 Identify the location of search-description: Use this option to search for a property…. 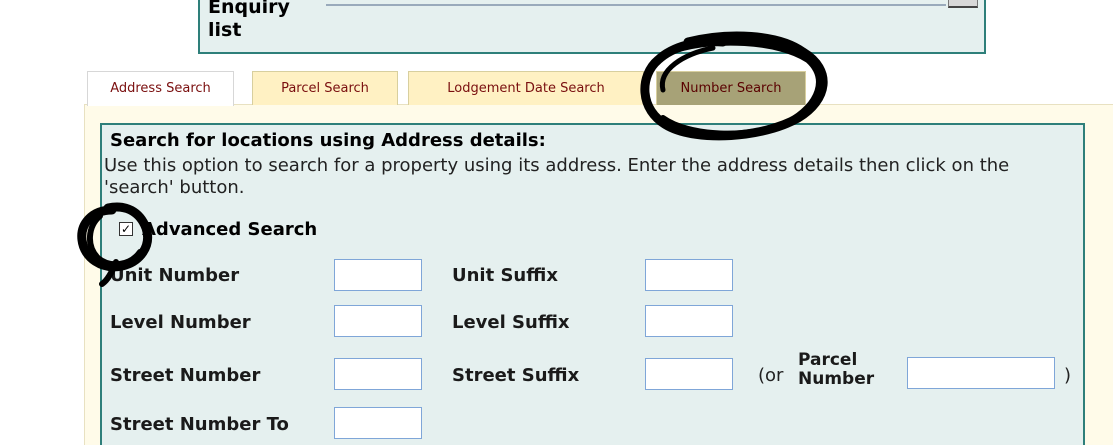
(557, 176).